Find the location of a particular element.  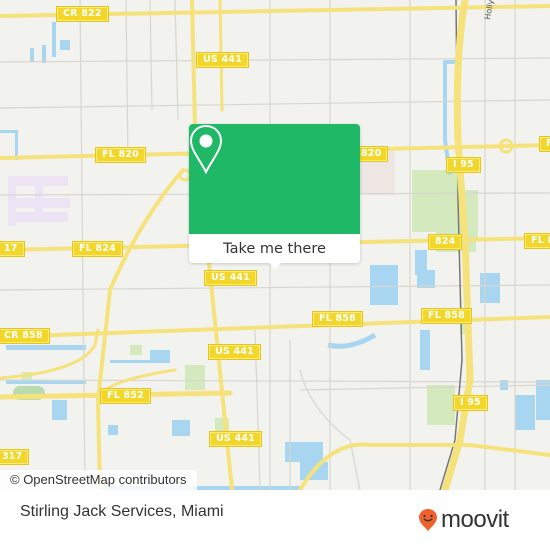

popup-header is located at coordinates (274, 179).